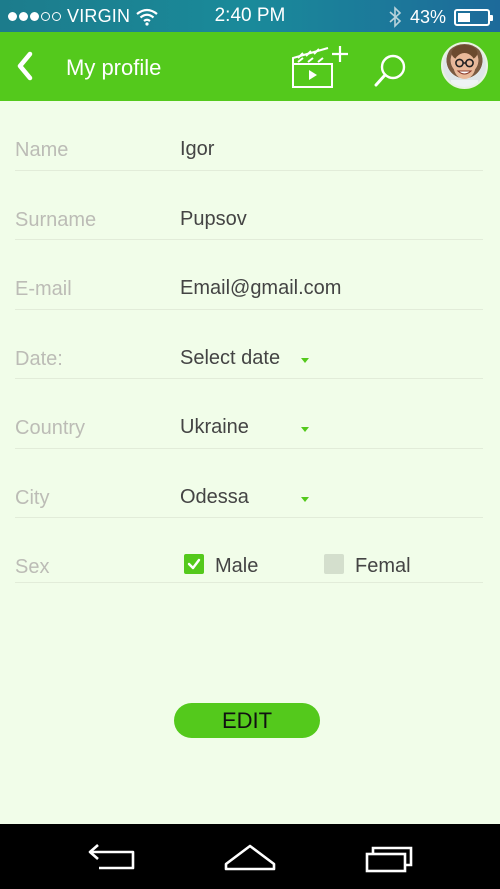  I want to click on surname-label: Surname, so click(56, 219).